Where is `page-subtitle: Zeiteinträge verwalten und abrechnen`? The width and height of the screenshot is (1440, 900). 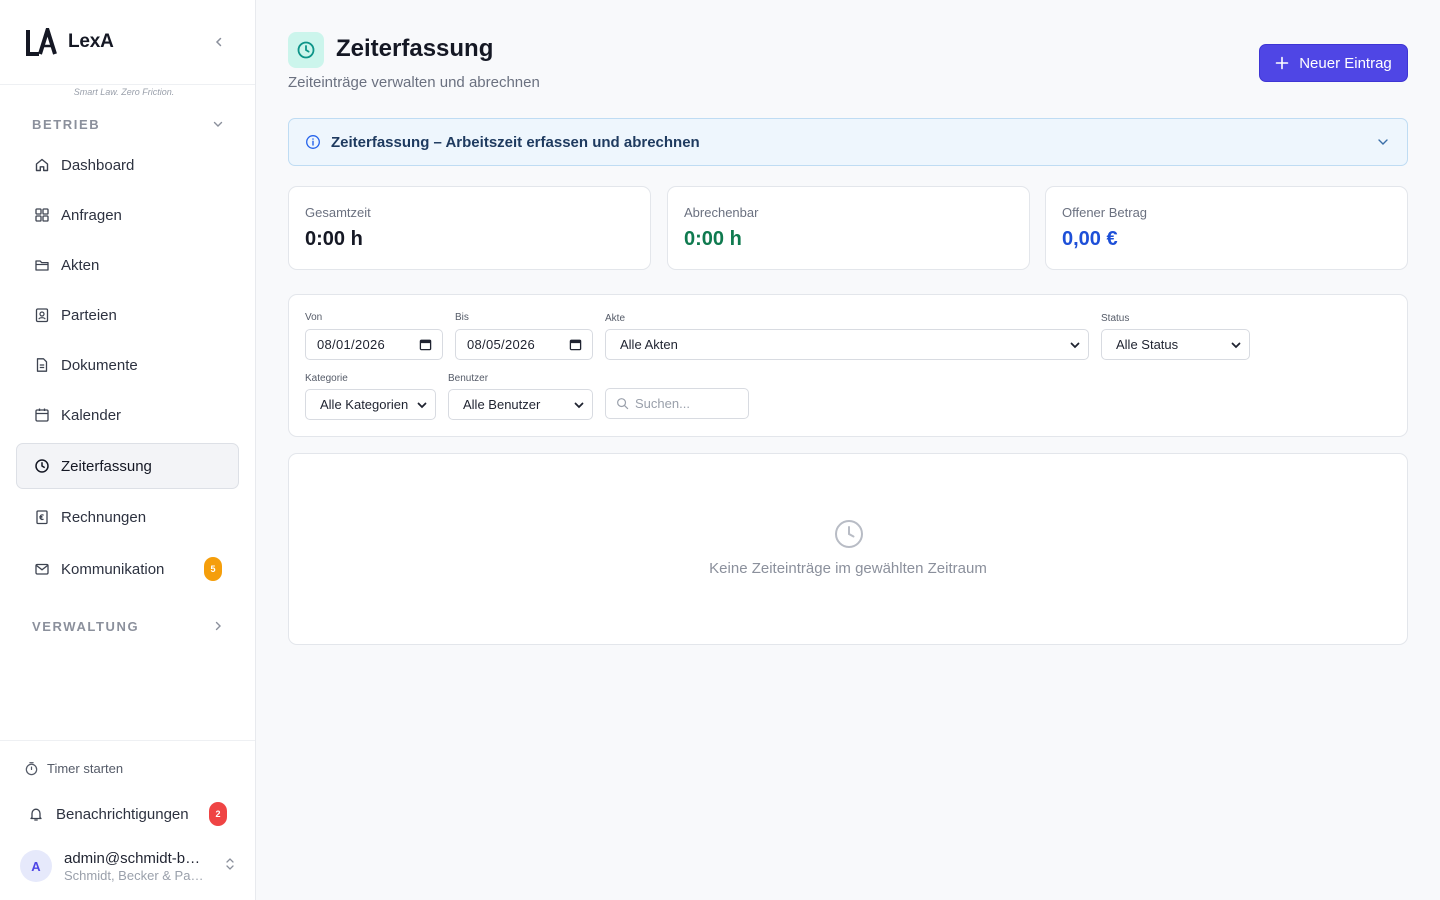
page-subtitle: Zeiteinträge verwalten und abrechnen is located at coordinates (414, 82).